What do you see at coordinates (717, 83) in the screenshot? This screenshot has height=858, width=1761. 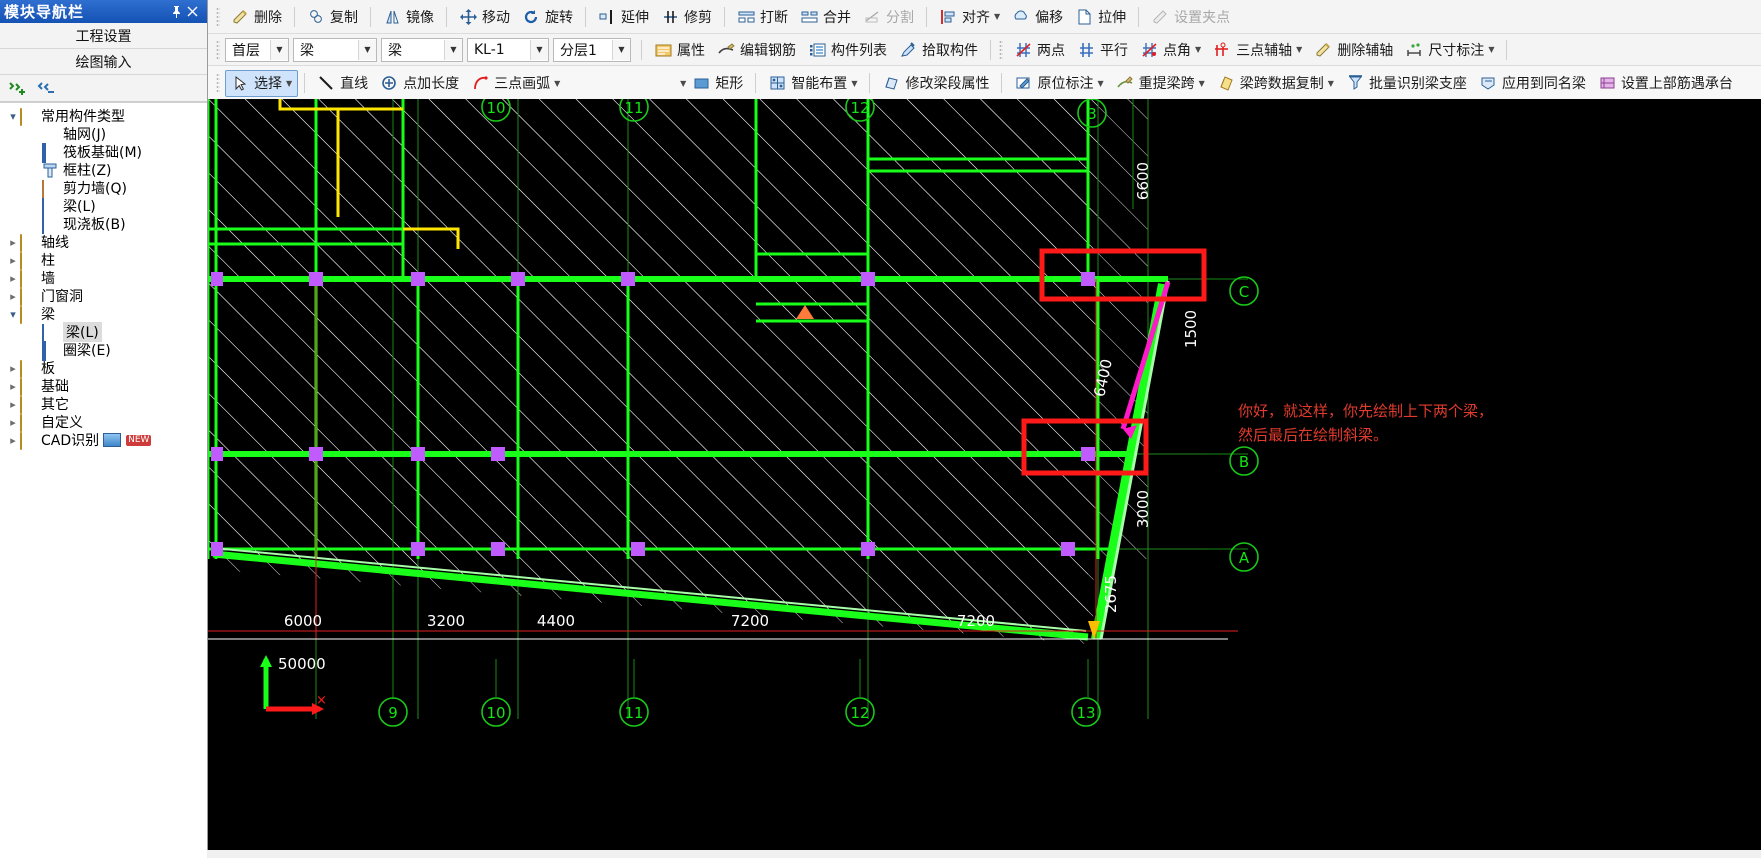 I see `toolbar-button-rectangle: 矩形` at bounding box center [717, 83].